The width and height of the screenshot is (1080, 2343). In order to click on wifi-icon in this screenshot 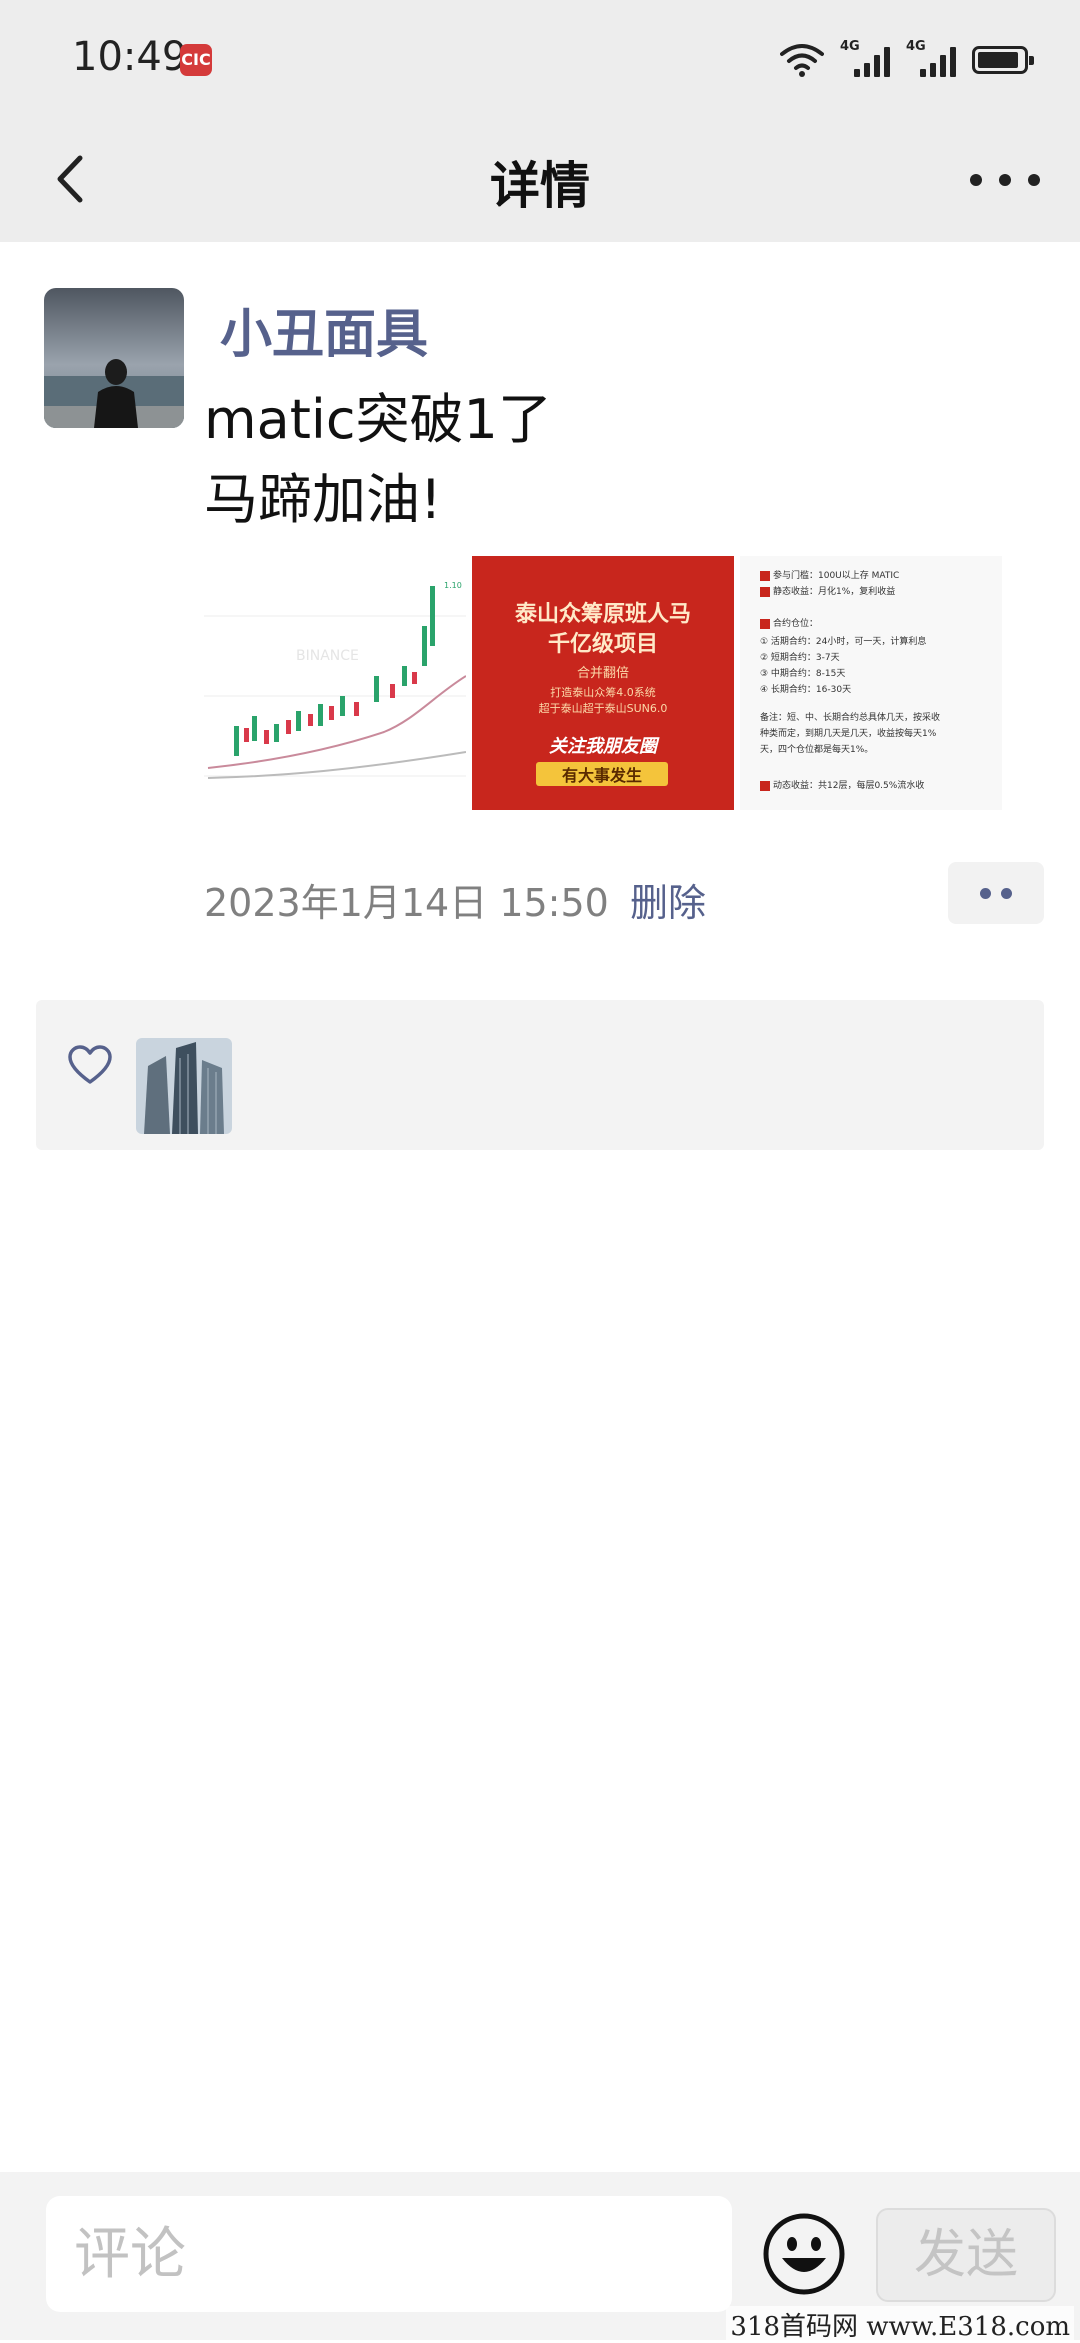, I will do `click(802, 60)`.